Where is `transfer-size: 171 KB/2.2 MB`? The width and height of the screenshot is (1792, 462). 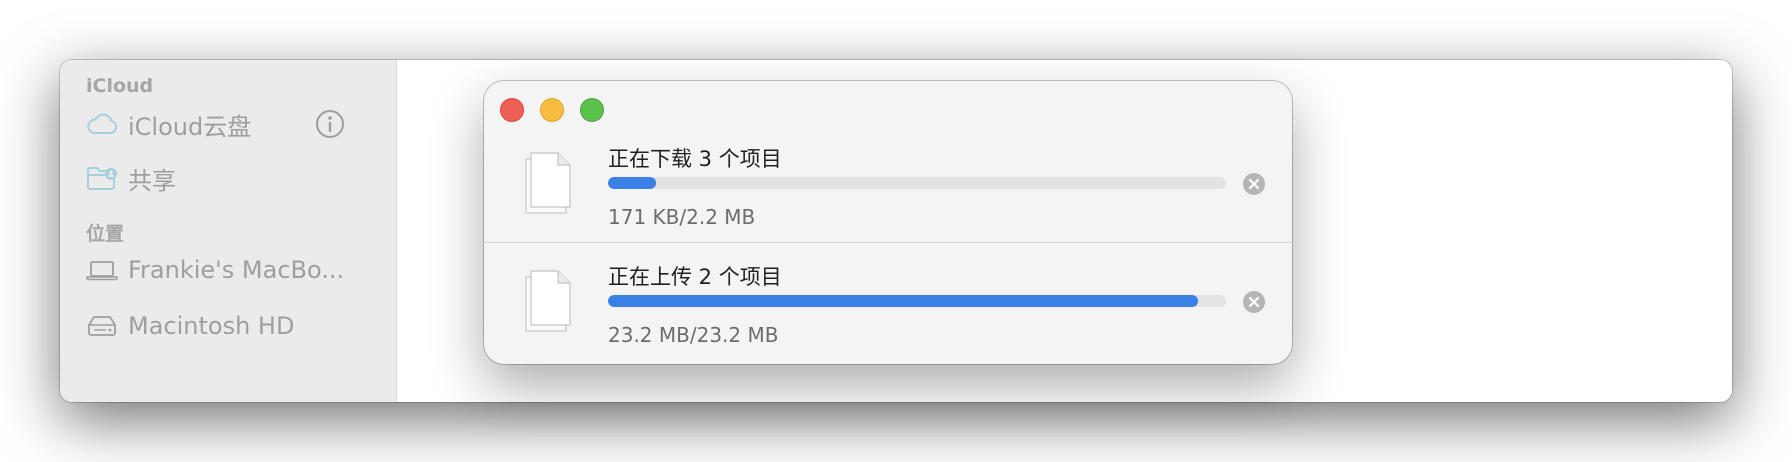
transfer-size: 171 KB/2.2 MB is located at coordinates (682, 217).